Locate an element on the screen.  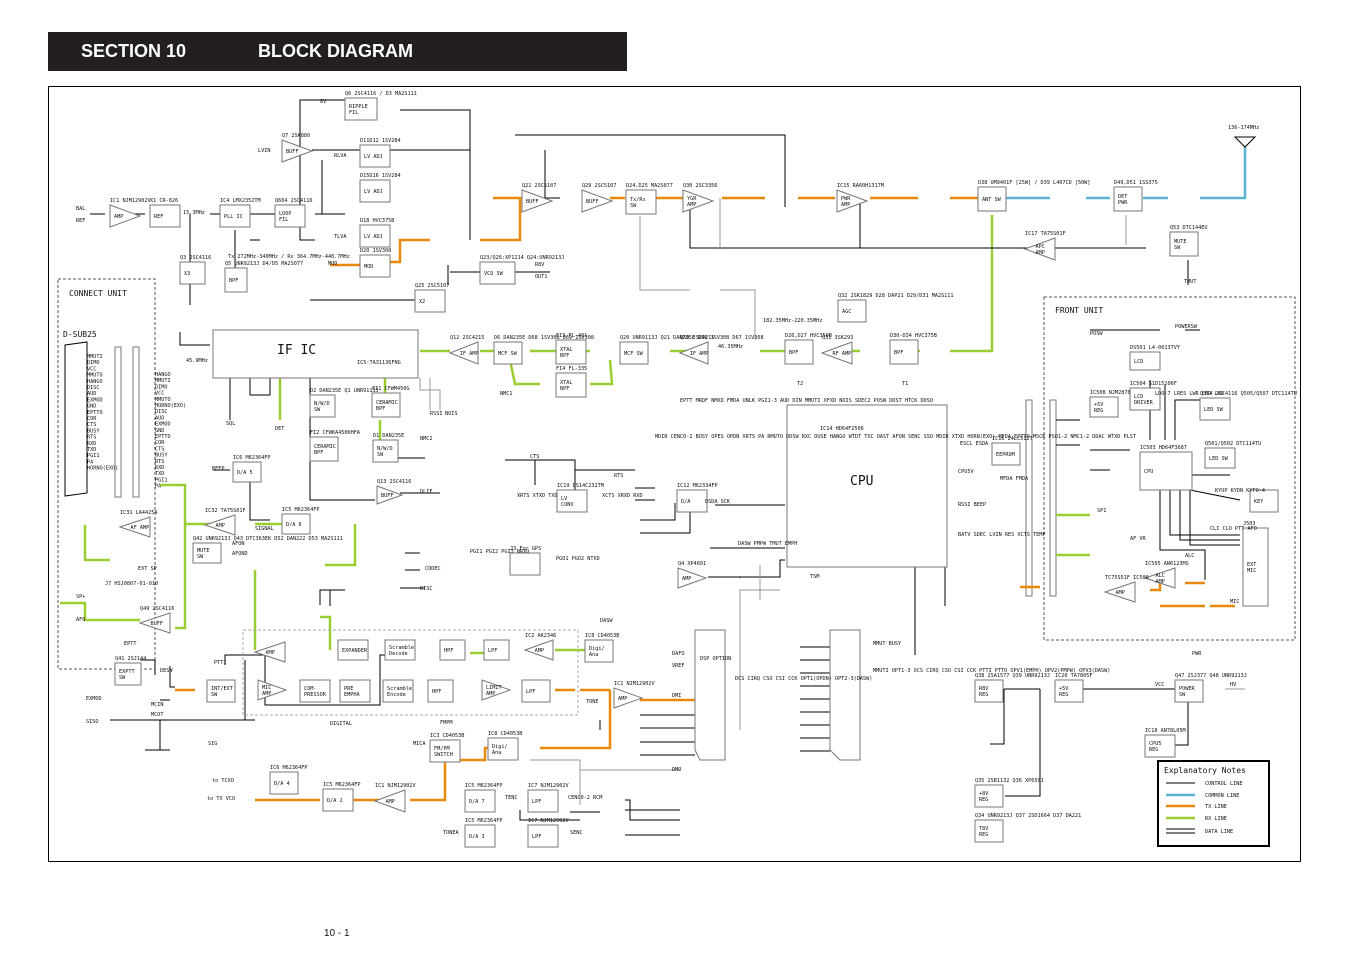
block-lvconv: LVCONVIC19 DS14C232TM is located at coordinates (580, 498).